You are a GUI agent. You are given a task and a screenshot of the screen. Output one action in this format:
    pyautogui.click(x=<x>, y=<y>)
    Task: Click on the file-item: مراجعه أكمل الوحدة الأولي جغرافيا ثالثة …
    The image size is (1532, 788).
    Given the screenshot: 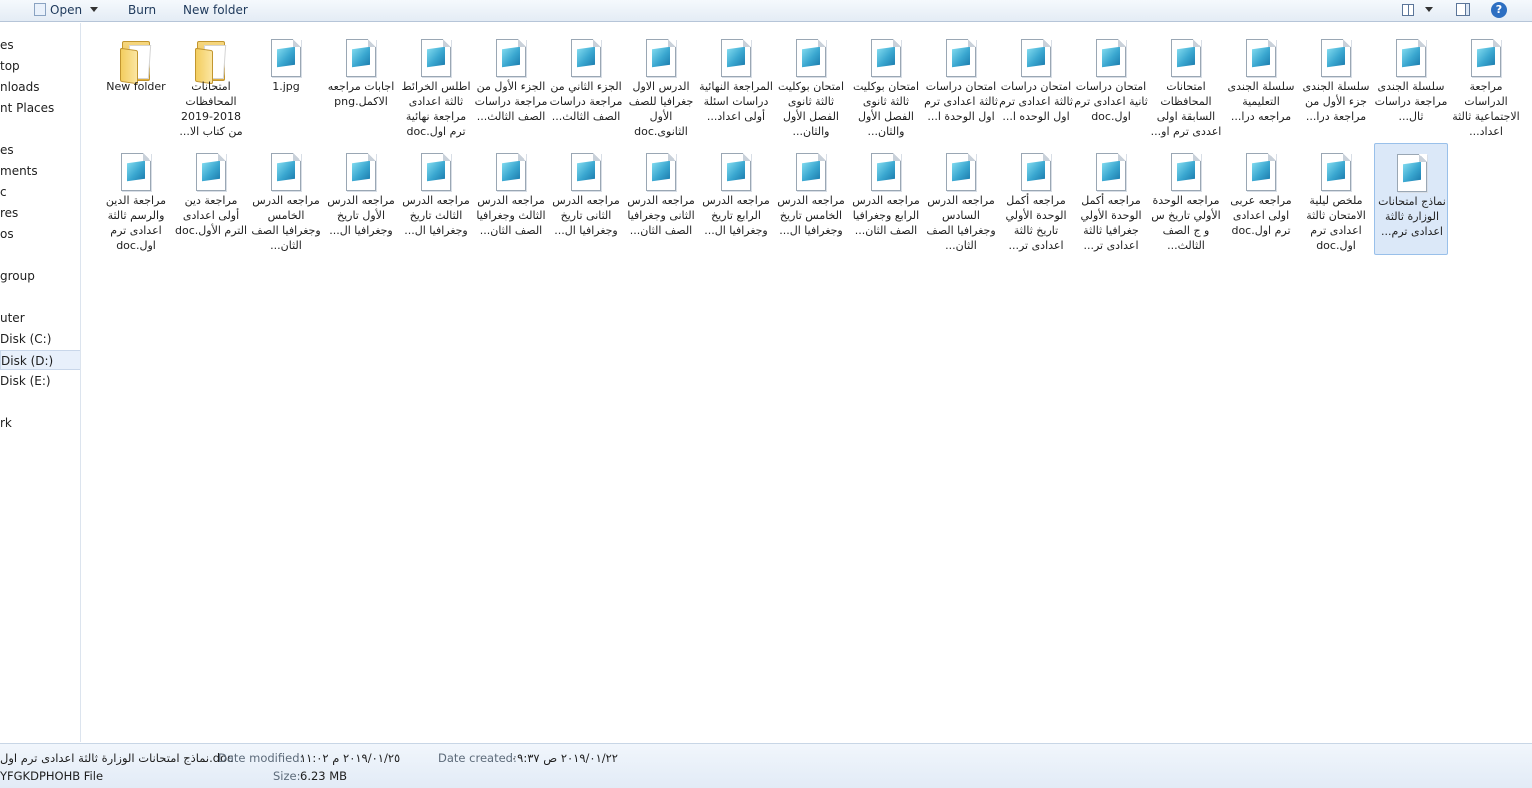 What is the action you would take?
    pyautogui.click(x=1111, y=199)
    